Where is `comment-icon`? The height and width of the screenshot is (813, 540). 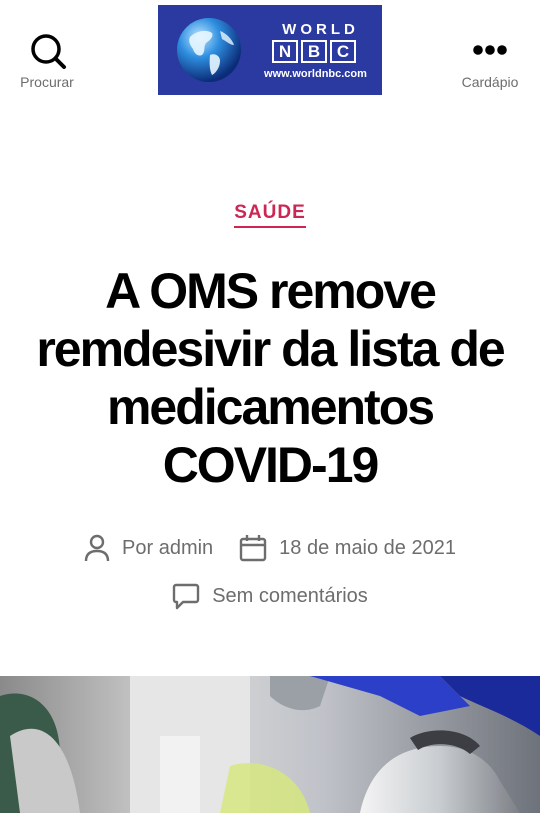 comment-icon is located at coordinates (186, 596).